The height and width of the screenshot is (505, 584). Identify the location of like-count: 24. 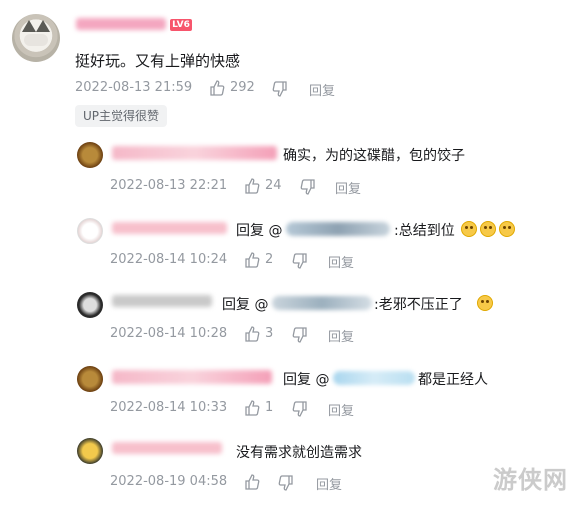
(273, 185).